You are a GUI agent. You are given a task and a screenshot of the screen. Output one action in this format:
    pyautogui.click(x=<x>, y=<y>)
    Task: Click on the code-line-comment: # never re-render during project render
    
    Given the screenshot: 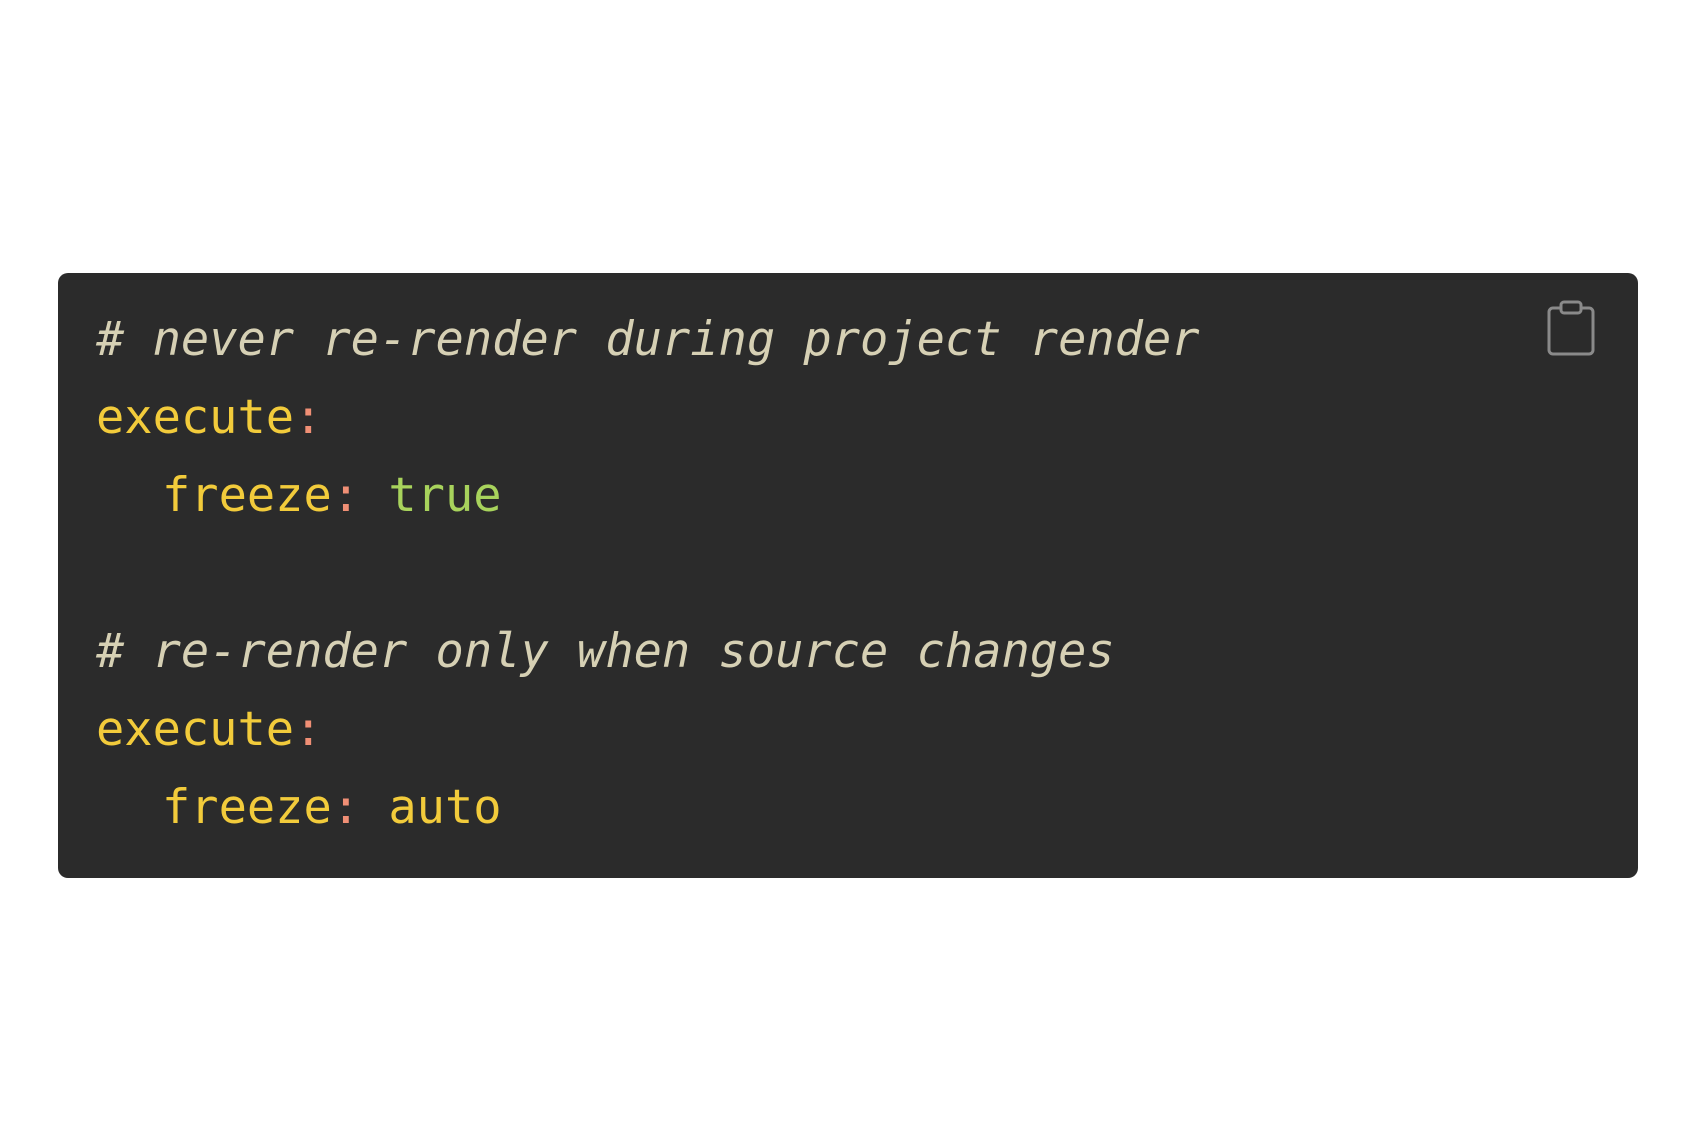 What is the action you would take?
    pyautogui.click(x=648, y=340)
    